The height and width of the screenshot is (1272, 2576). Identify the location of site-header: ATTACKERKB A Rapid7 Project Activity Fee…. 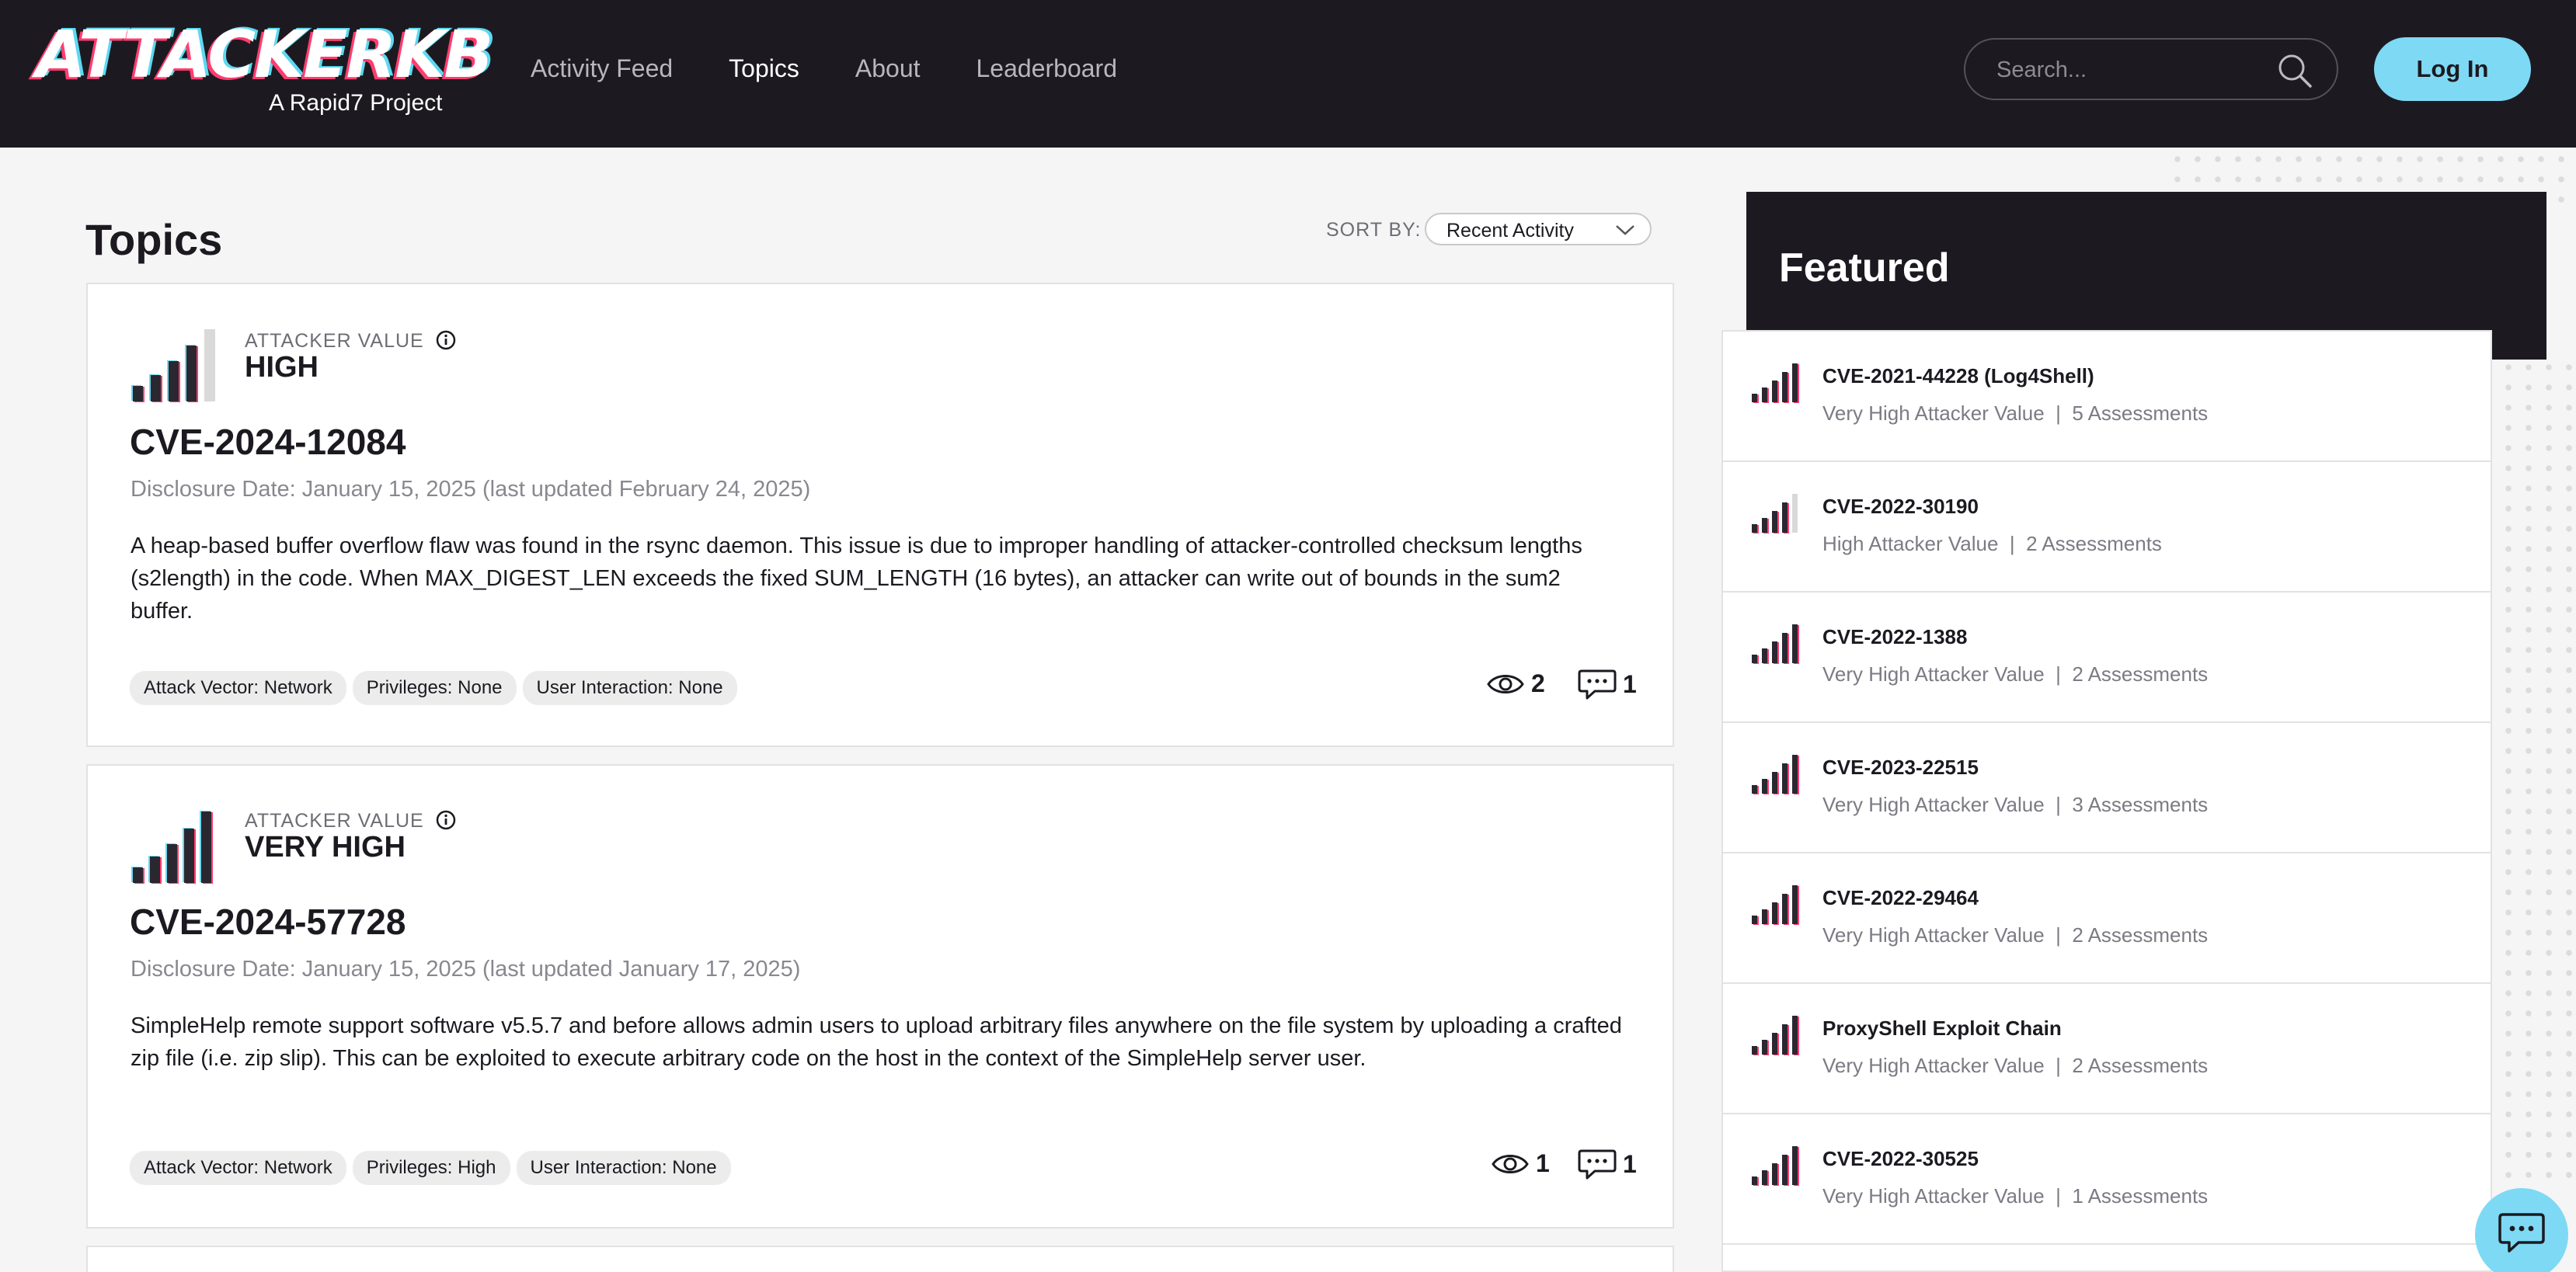
(1288, 74).